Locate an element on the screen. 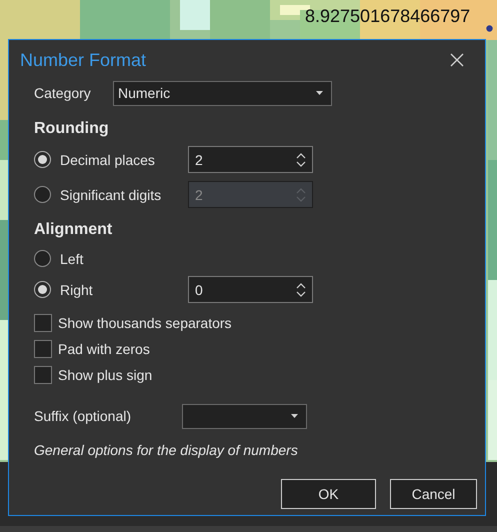 The width and height of the screenshot is (497, 532). ok-button: OK is located at coordinates (328, 494).